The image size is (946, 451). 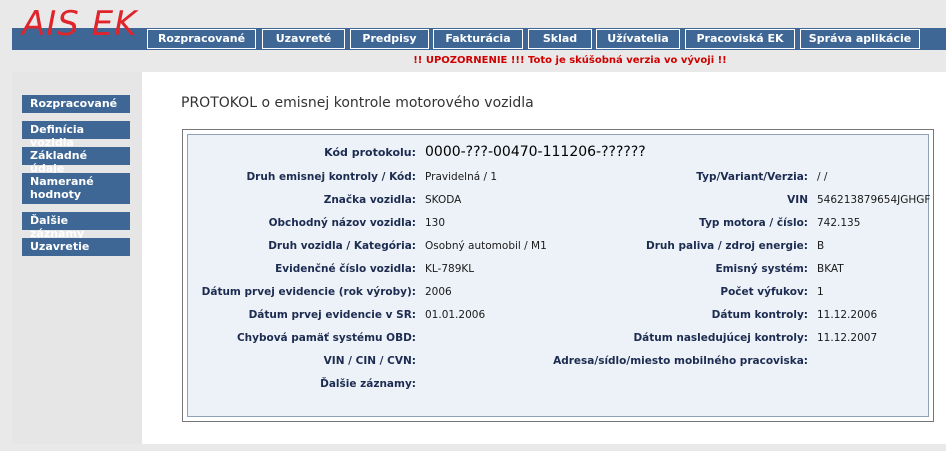 What do you see at coordinates (797, 200) in the screenshot?
I see `field-label: VIN` at bounding box center [797, 200].